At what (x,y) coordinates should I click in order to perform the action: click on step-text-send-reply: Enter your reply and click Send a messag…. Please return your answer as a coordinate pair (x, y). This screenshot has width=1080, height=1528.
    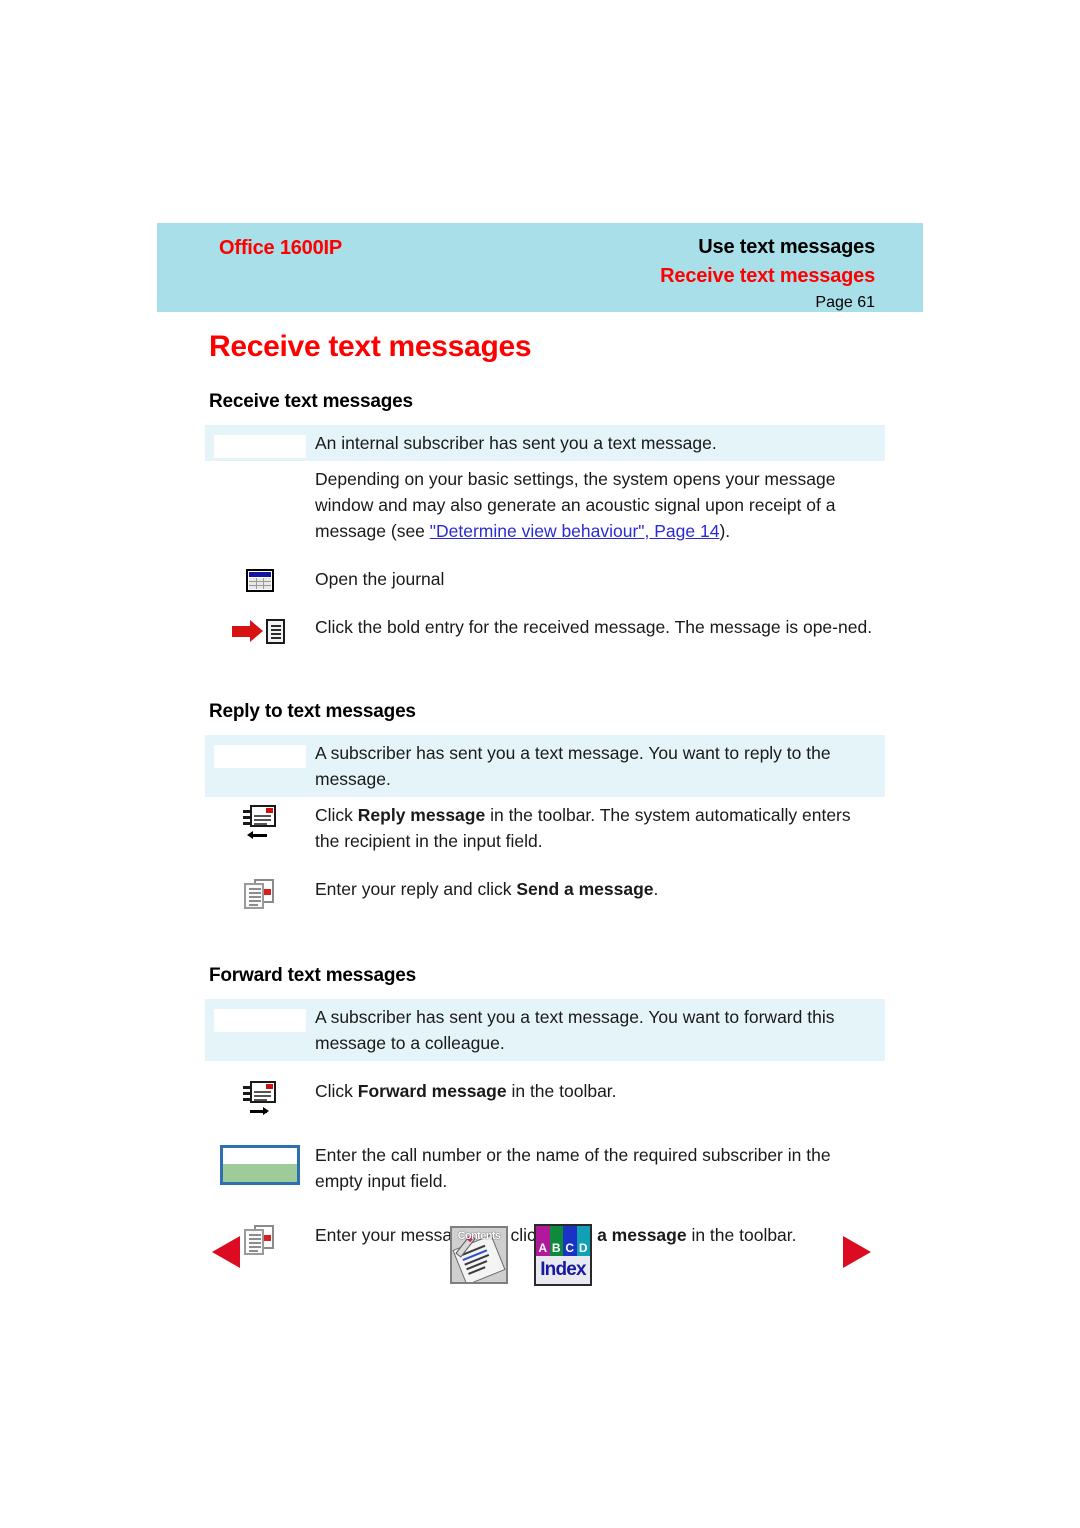
    Looking at the image, I should click on (600, 889).